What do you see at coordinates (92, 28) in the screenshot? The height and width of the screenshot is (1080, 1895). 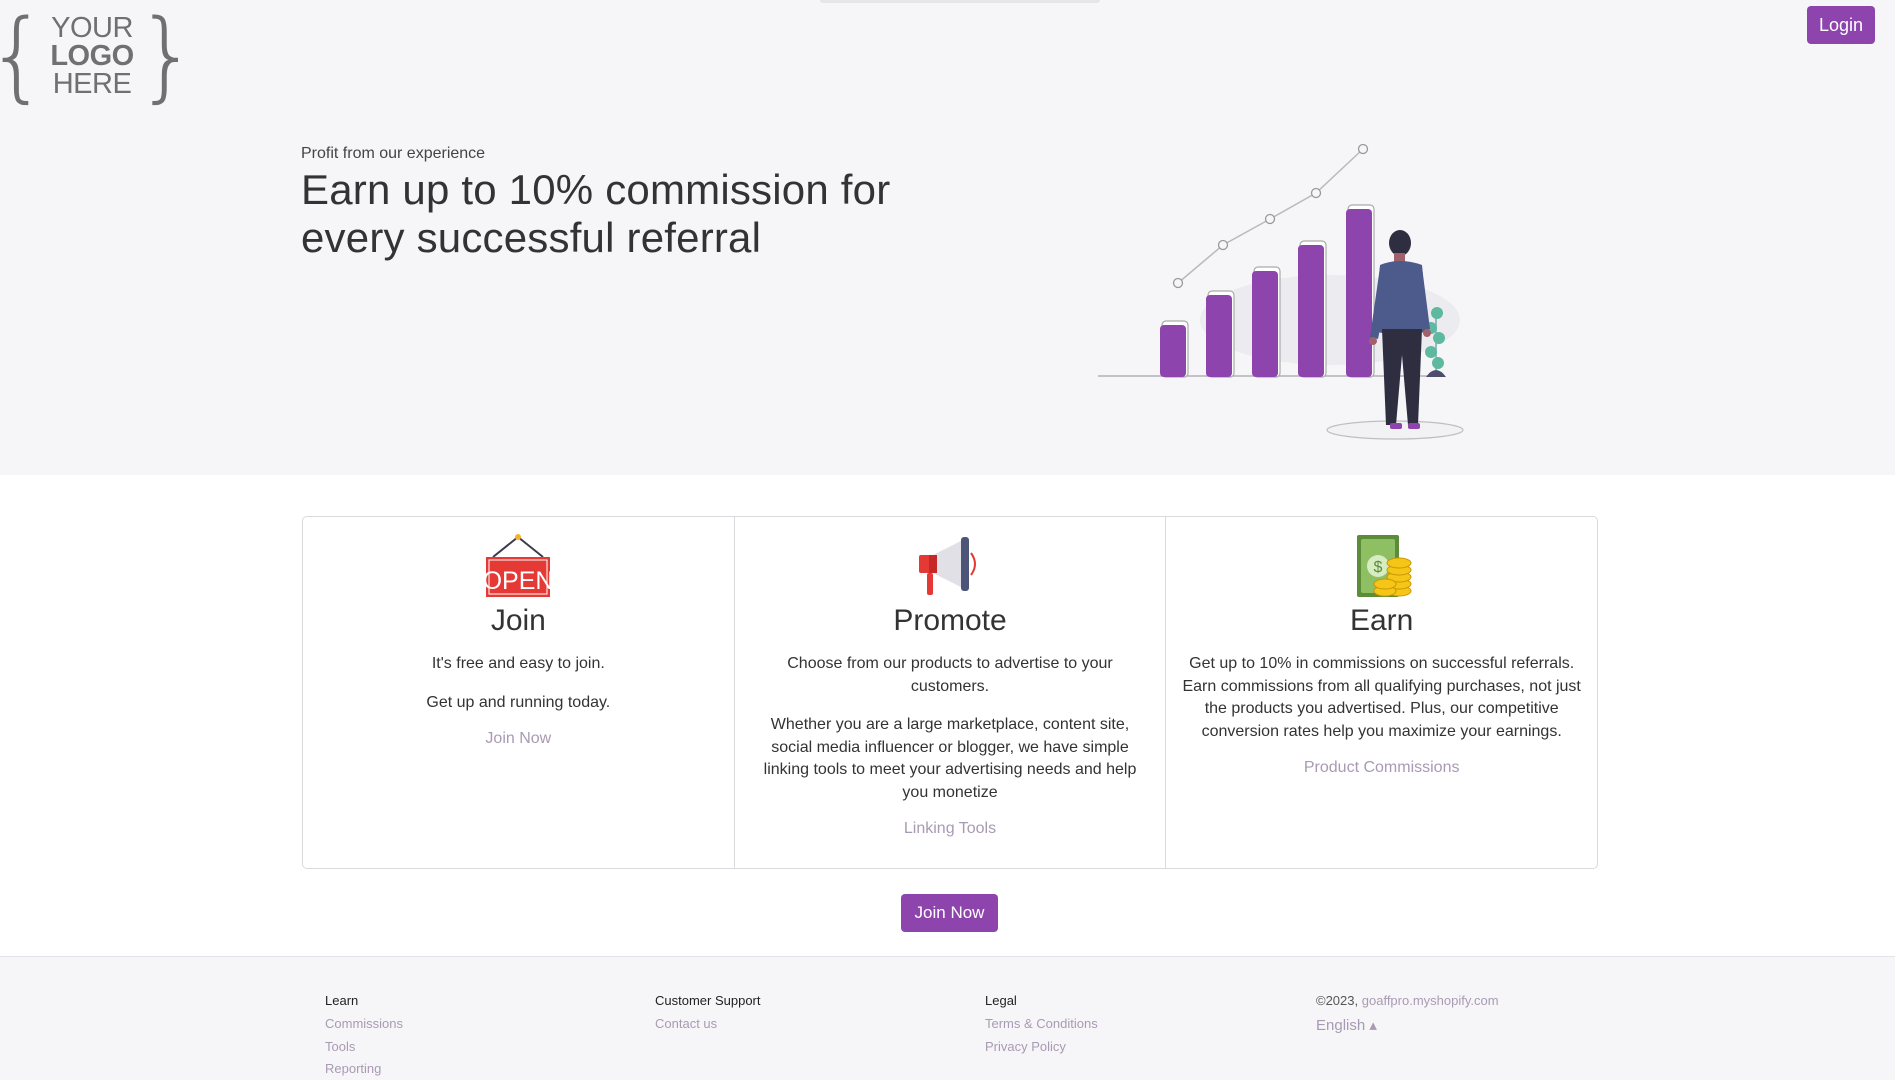 I see `logo-line-1: YOUR` at bounding box center [92, 28].